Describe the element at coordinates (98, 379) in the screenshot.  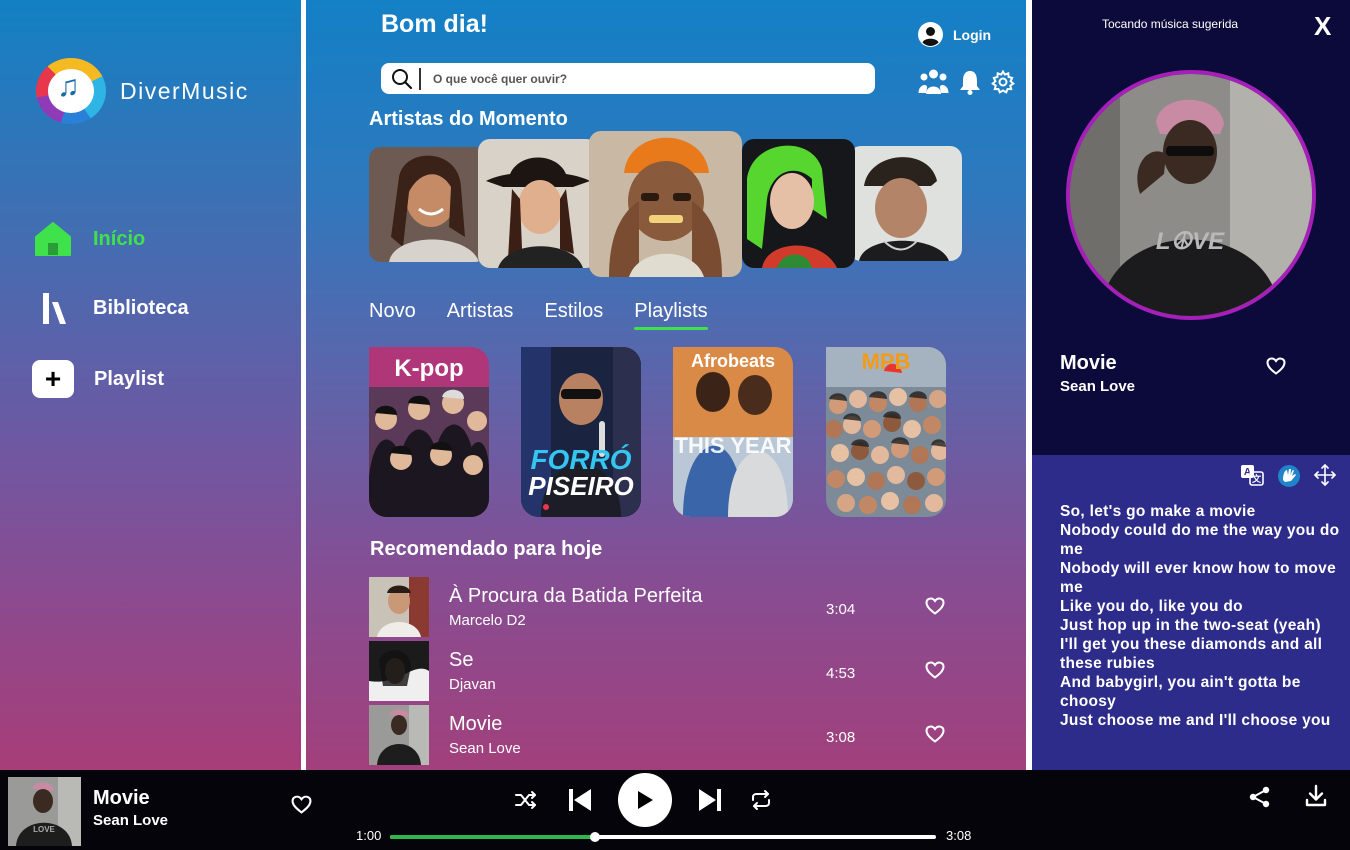
I see `sidebar-item-playlist: + Playlist` at that location.